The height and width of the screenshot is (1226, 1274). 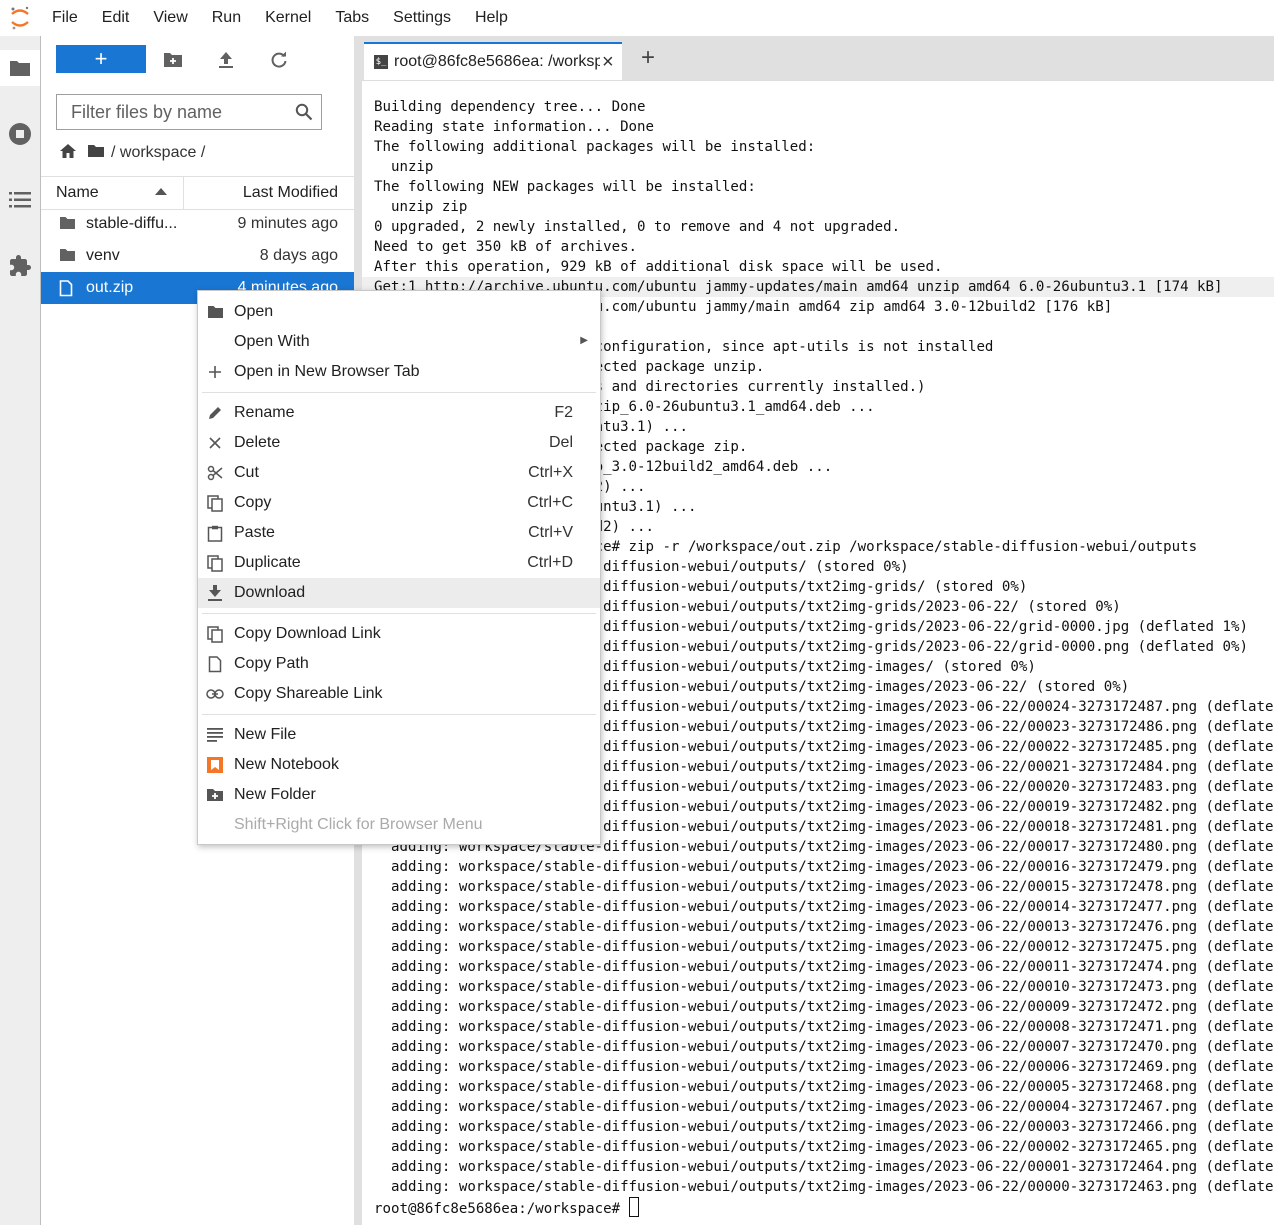 I want to click on file-row: stable-diffu... 9 minutes ago, so click(x=197, y=224).